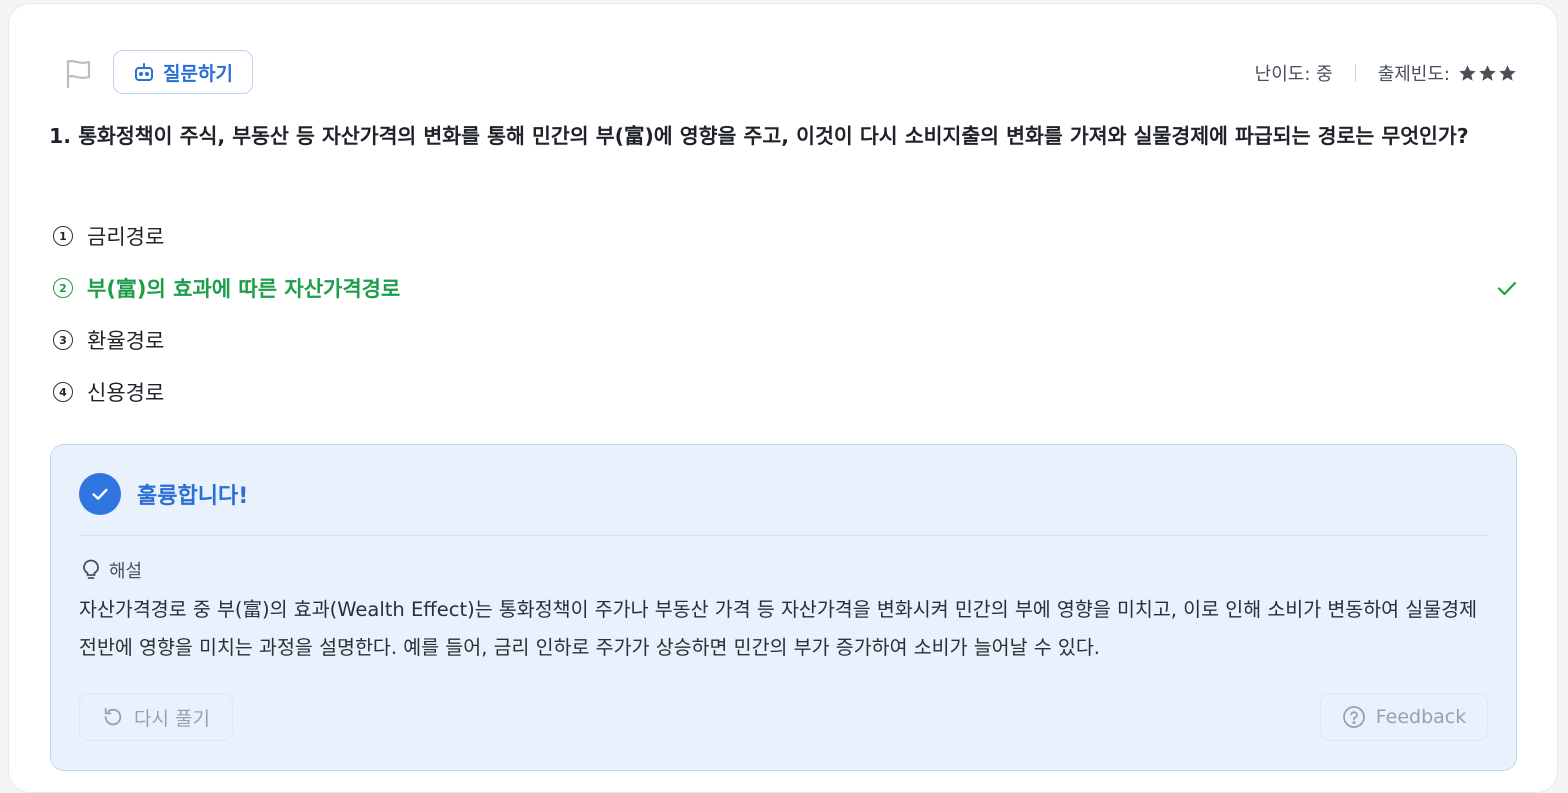 This screenshot has height=793, width=1568. Describe the element at coordinates (63, 236) in the screenshot. I see `option-number: 1` at that location.